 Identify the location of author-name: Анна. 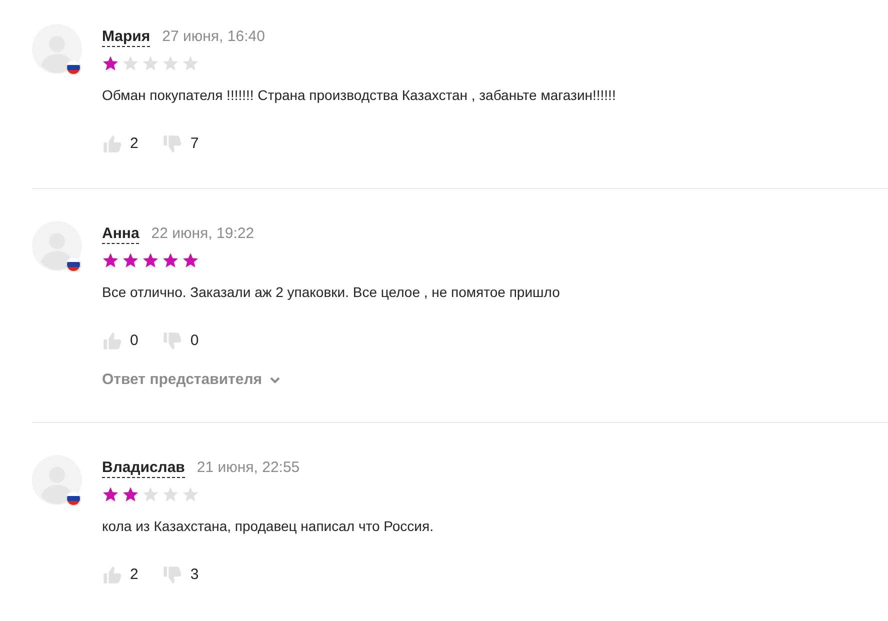
(121, 234).